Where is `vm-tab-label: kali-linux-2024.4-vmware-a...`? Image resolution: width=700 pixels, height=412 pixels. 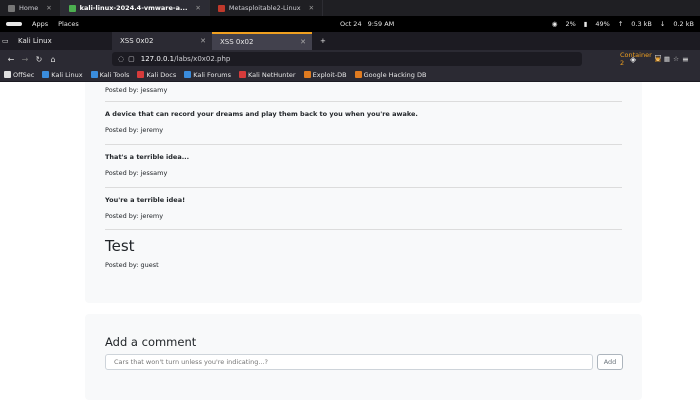
vm-tab-label: kali-linux-2024.4-vmware-a... is located at coordinates (133, 8).